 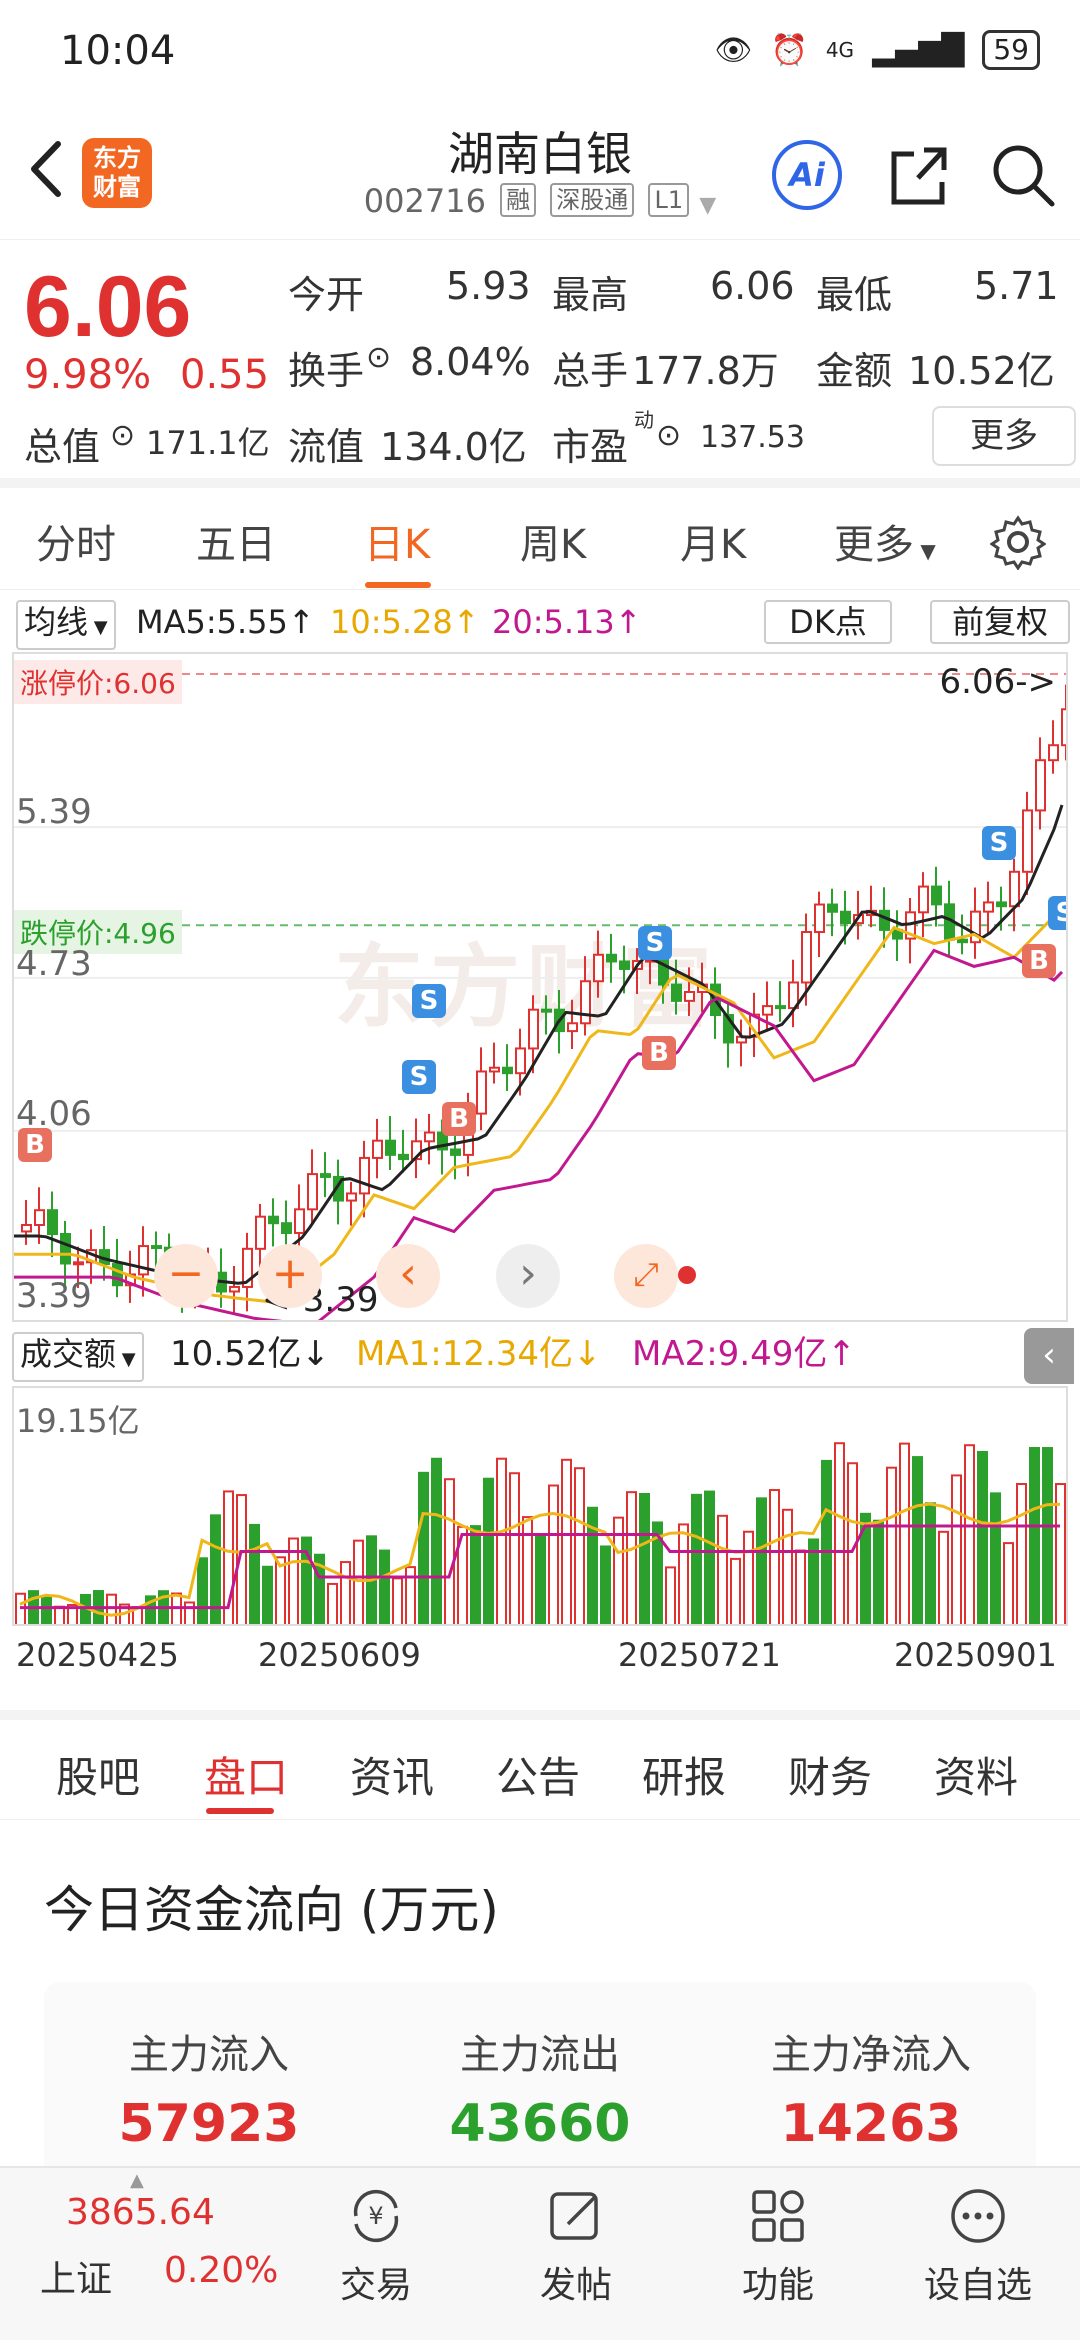 I want to click on max-price-marker: 6.06->, so click(x=997, y=682).